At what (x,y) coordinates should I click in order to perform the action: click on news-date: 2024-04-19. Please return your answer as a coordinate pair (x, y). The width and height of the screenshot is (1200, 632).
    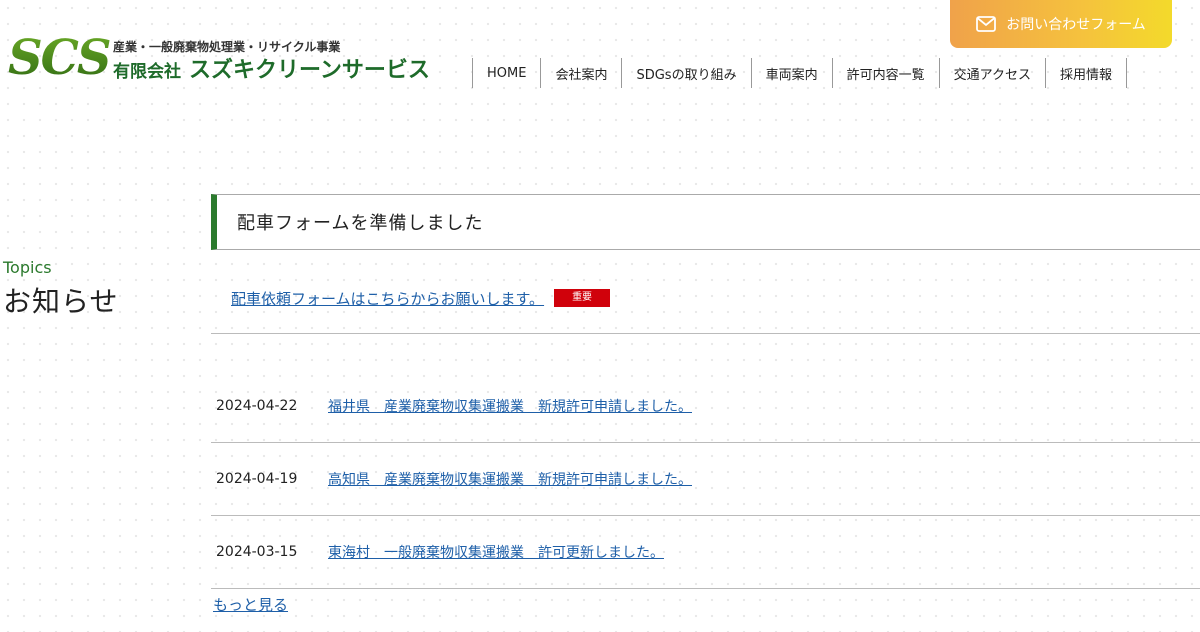
    Looking at the image, I should click on (257, 479).